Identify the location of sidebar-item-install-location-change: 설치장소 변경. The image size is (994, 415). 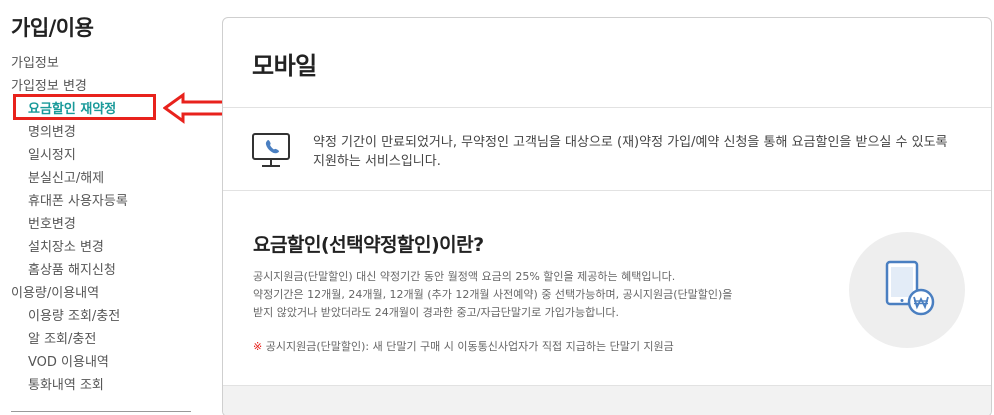
(100, 247).